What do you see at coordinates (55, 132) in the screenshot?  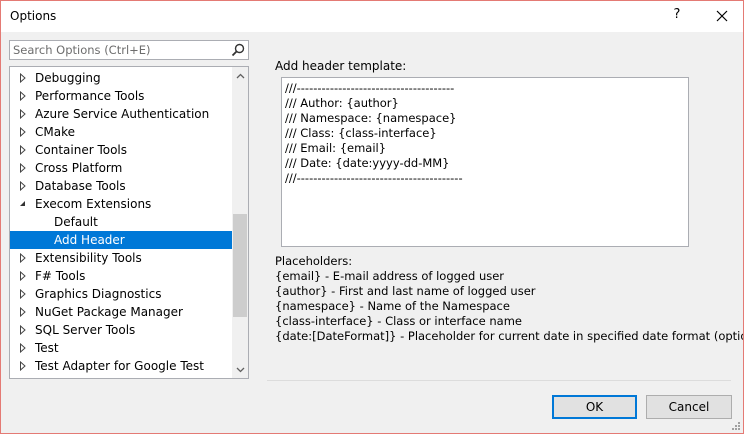 I see `tree-item-label: CMake` at bounding box center [55, 132].